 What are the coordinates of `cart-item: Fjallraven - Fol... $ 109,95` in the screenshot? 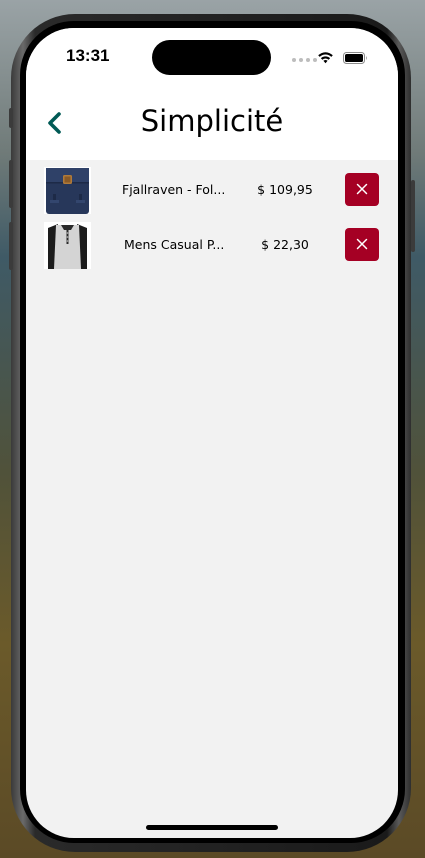 It's located at (212, 191).